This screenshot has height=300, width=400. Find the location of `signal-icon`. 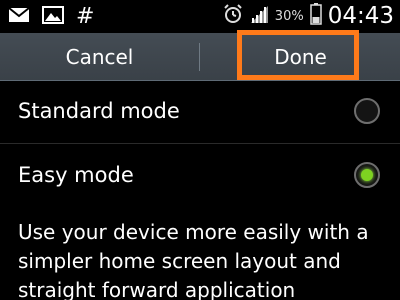

signal-icon is located at coordinates (259, 16).